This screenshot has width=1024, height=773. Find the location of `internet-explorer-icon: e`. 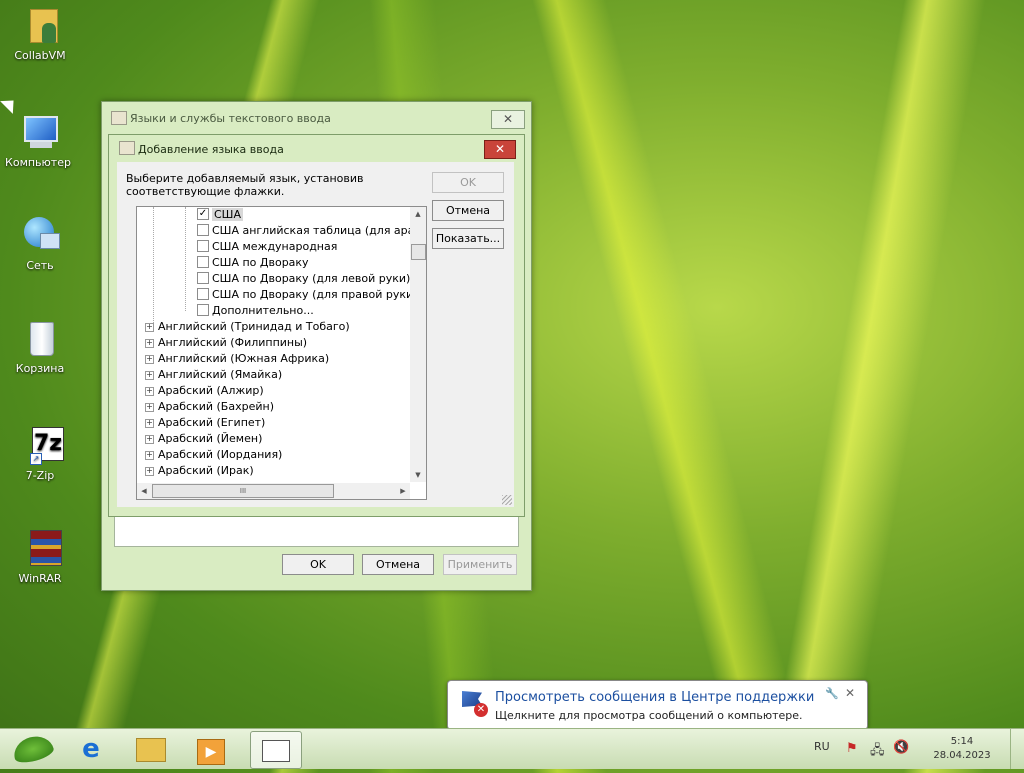

internet-explorer-icon: e is located at coordinates (91, 749).